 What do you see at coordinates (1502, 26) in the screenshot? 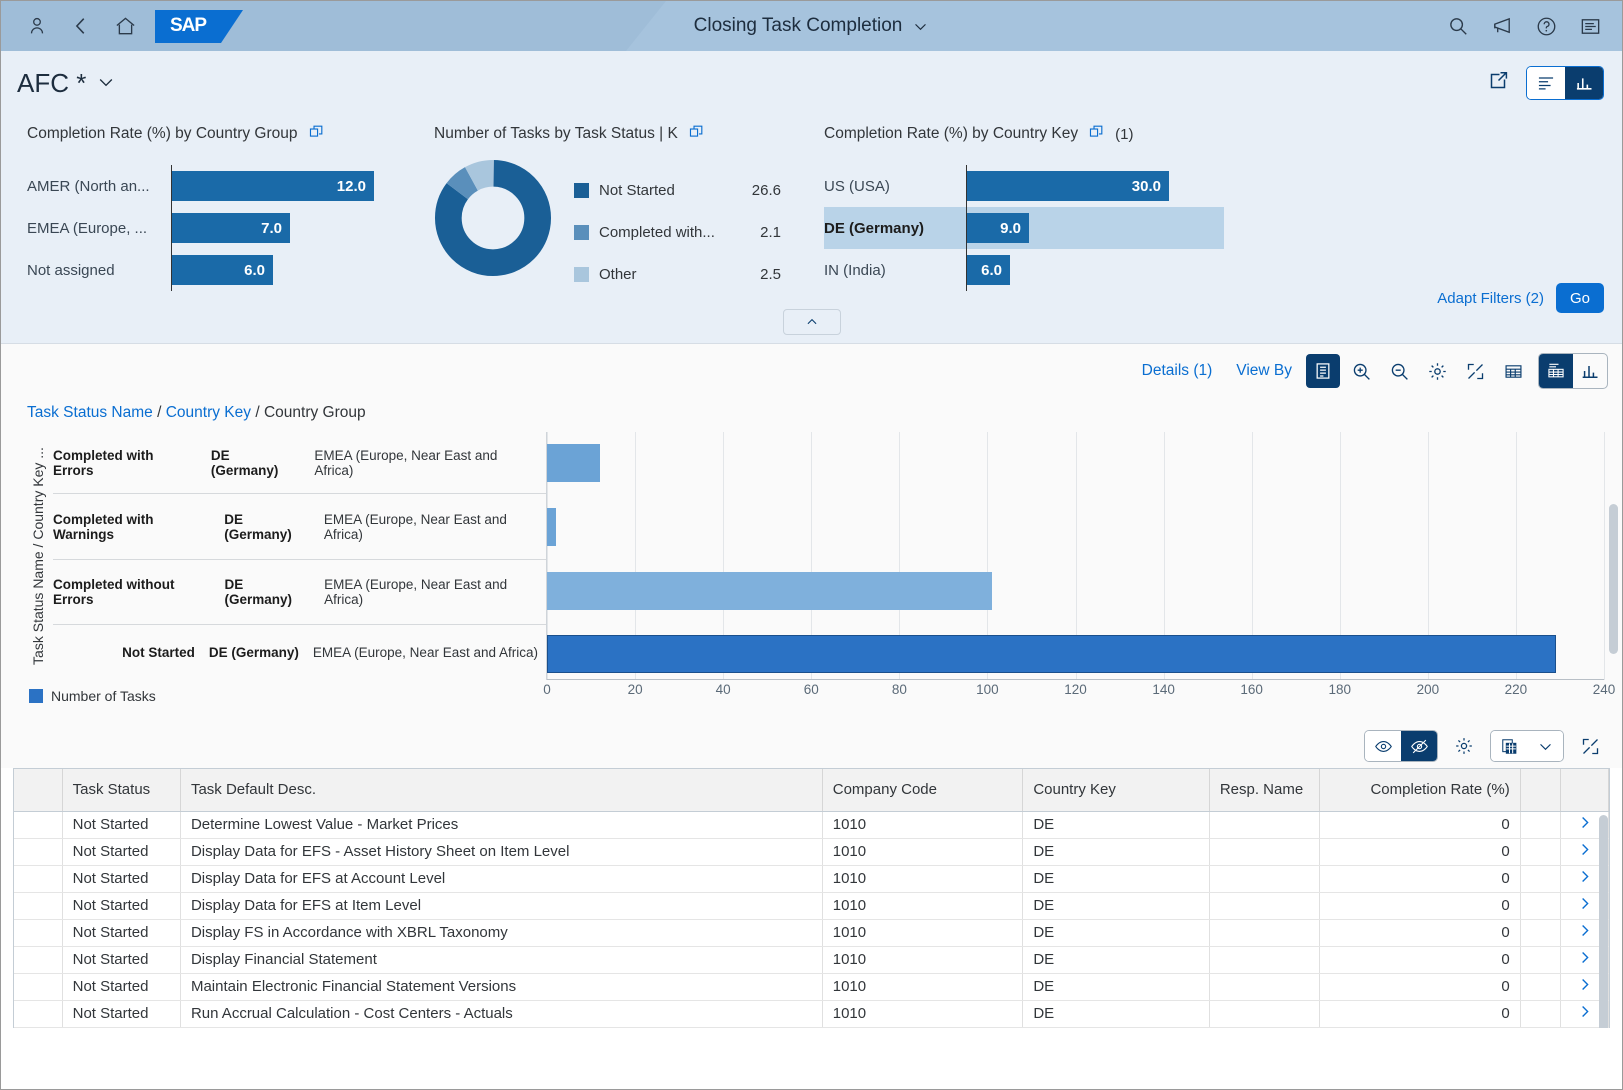
I see `megaphone-icon` at bounding box center [1502, 26].